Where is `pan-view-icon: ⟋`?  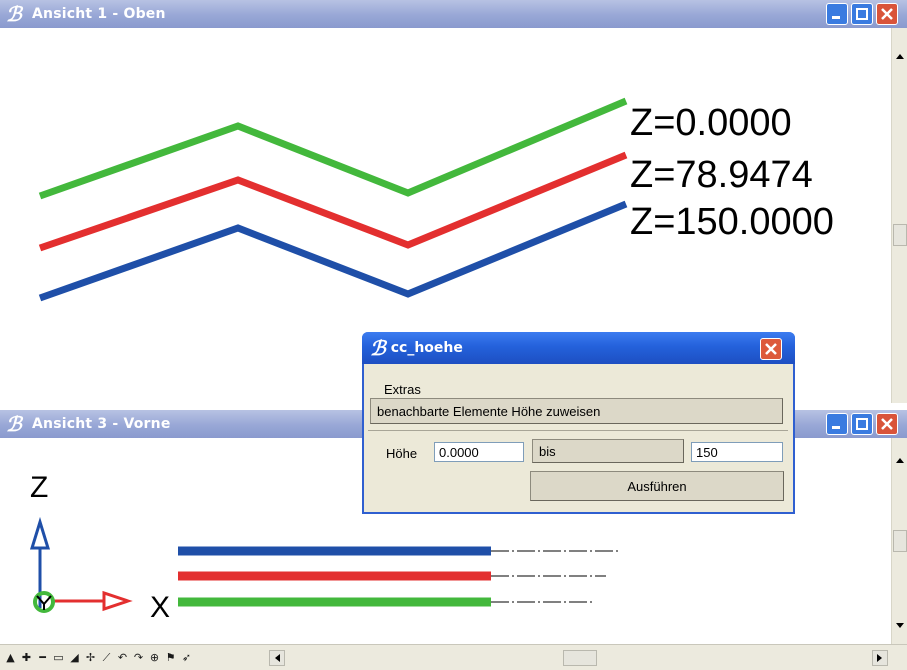
pan-view-icon: ⟋ is located at coordinates (106, 657).